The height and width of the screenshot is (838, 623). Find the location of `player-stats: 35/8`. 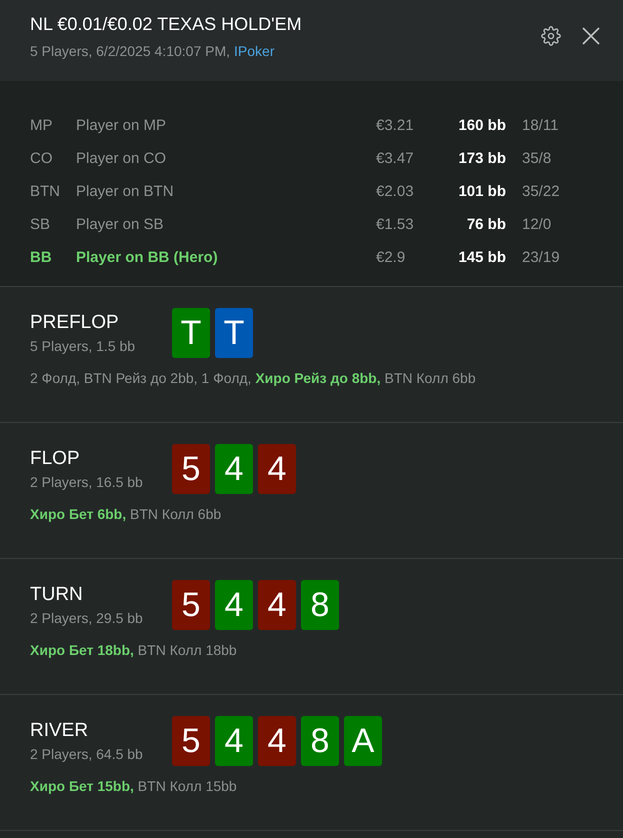

player-stats: 35/8 is located at coordinates (537, 158).